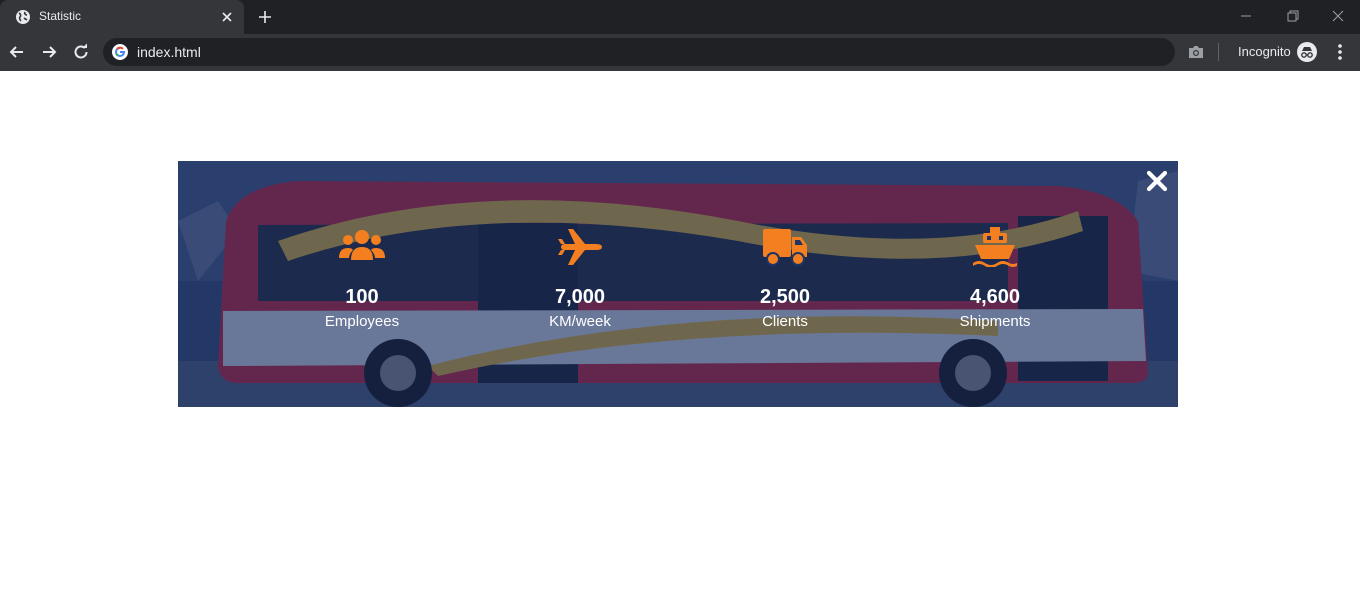 This screenshot has height=600, width=1360. I want to click on stat-value: 7,000, so click(580, 297).